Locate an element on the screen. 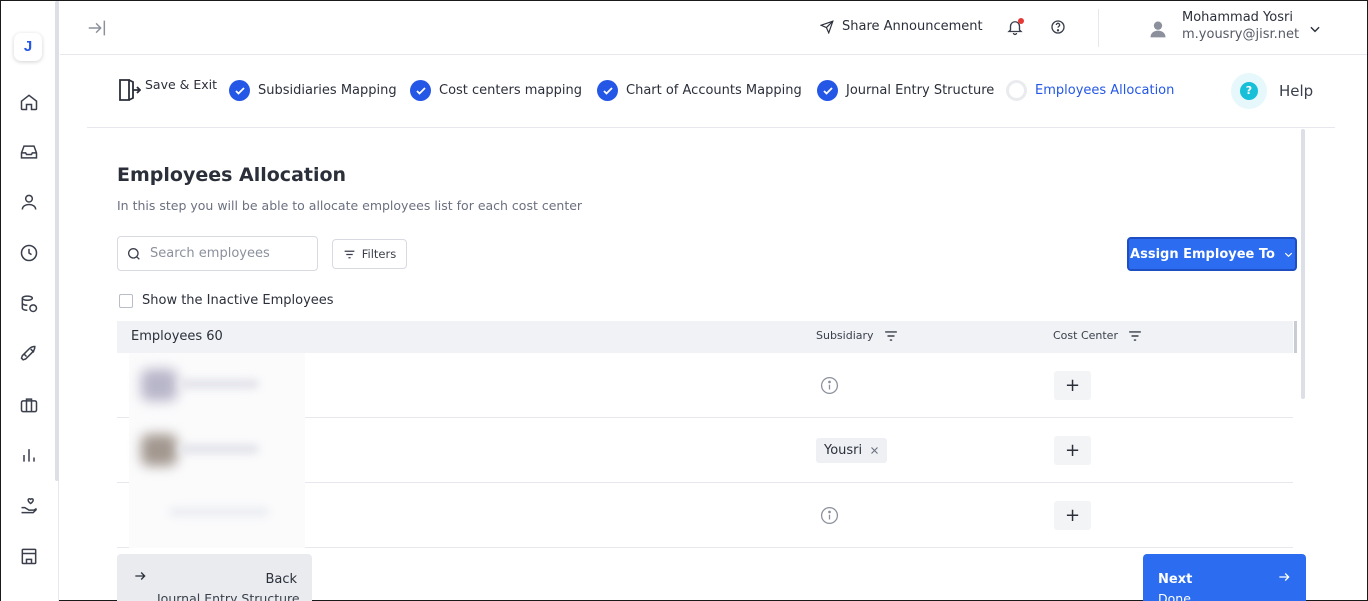  filters-button: Filters is located at coordinates (369, 254).